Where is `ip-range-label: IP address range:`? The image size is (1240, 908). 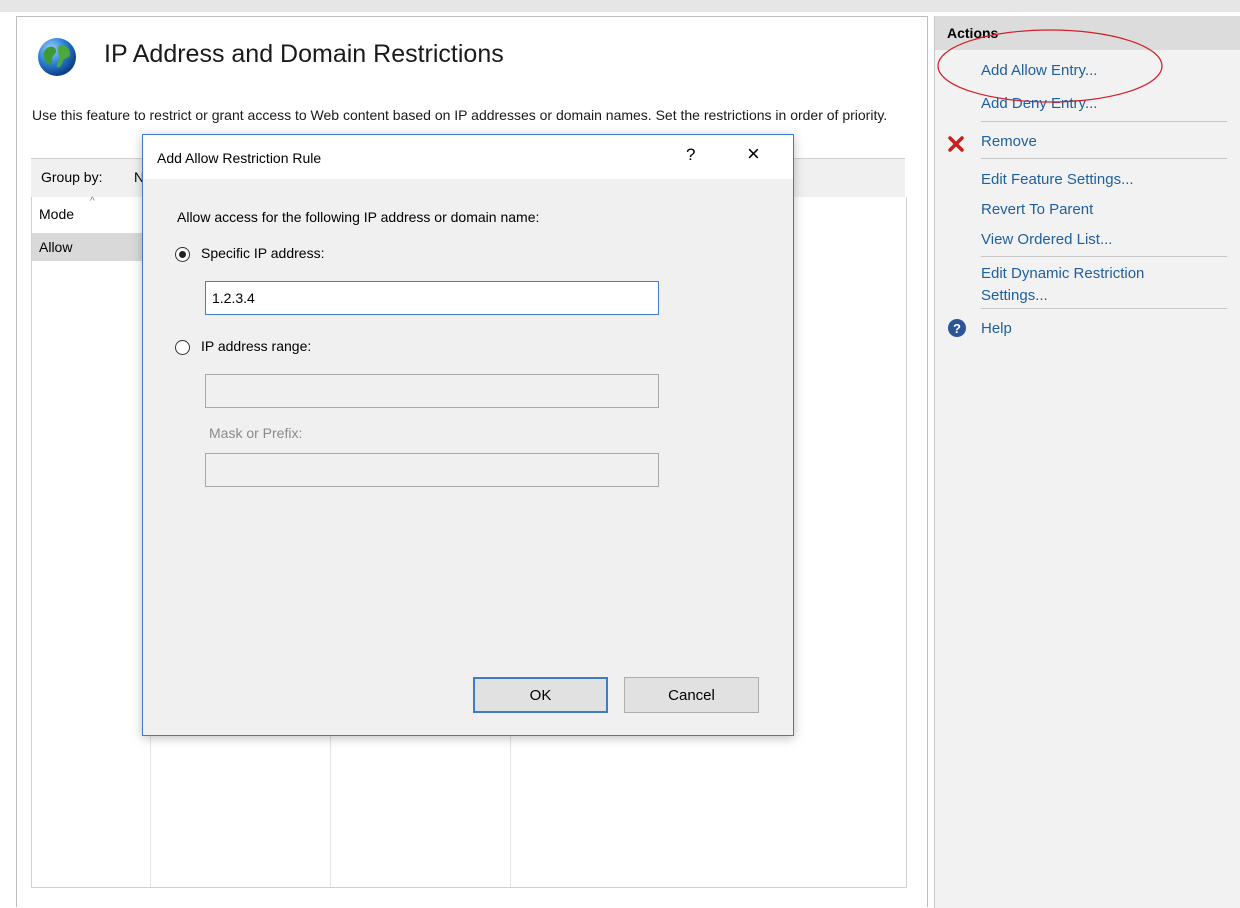 ip-range-label: IP address range: is located at coordinates (256, 346).